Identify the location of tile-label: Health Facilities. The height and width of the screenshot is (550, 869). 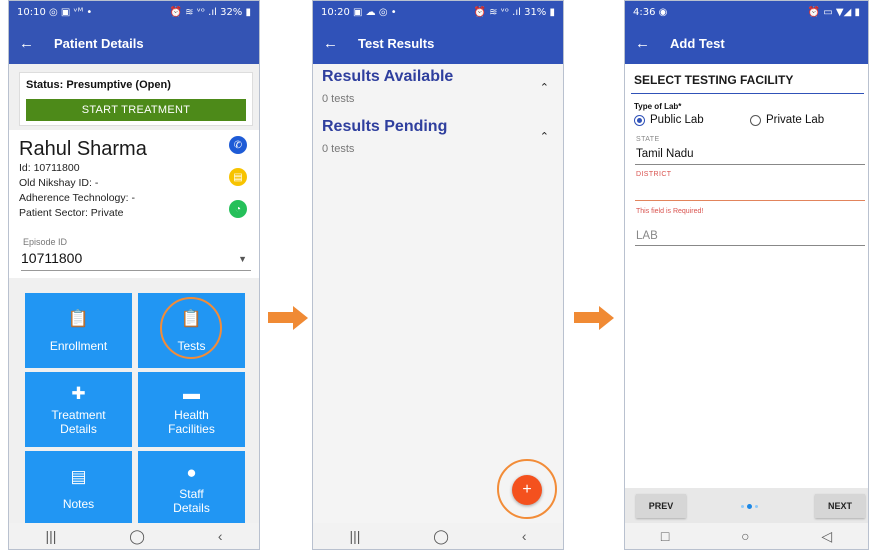
(191, 421).